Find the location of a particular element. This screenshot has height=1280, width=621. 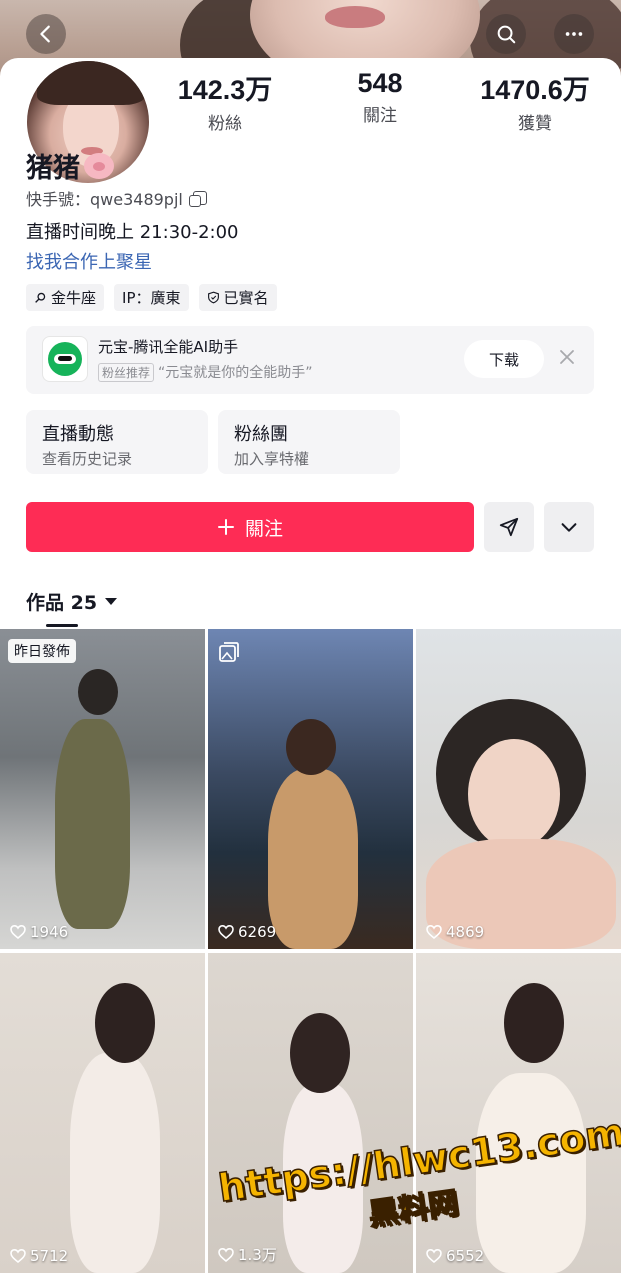

ad-subtitle: 粉丝推荐 “元宝就是你的全能助手” is located at coordinates (205, 372).